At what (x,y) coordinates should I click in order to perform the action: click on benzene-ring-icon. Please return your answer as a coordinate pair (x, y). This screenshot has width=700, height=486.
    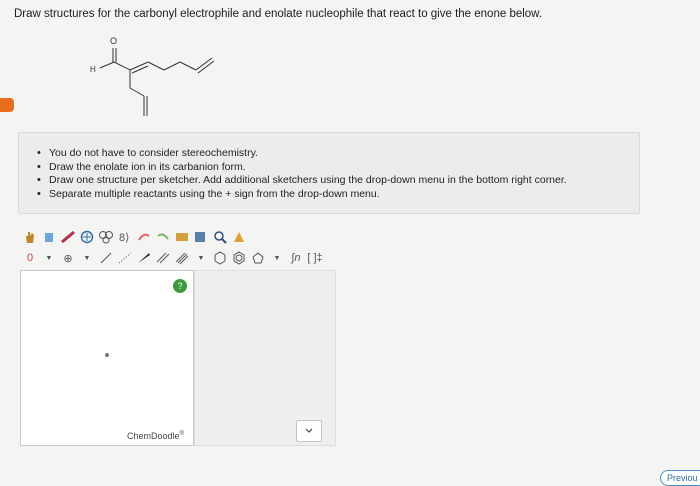
    Looking at the image, I should click on (239, 258).